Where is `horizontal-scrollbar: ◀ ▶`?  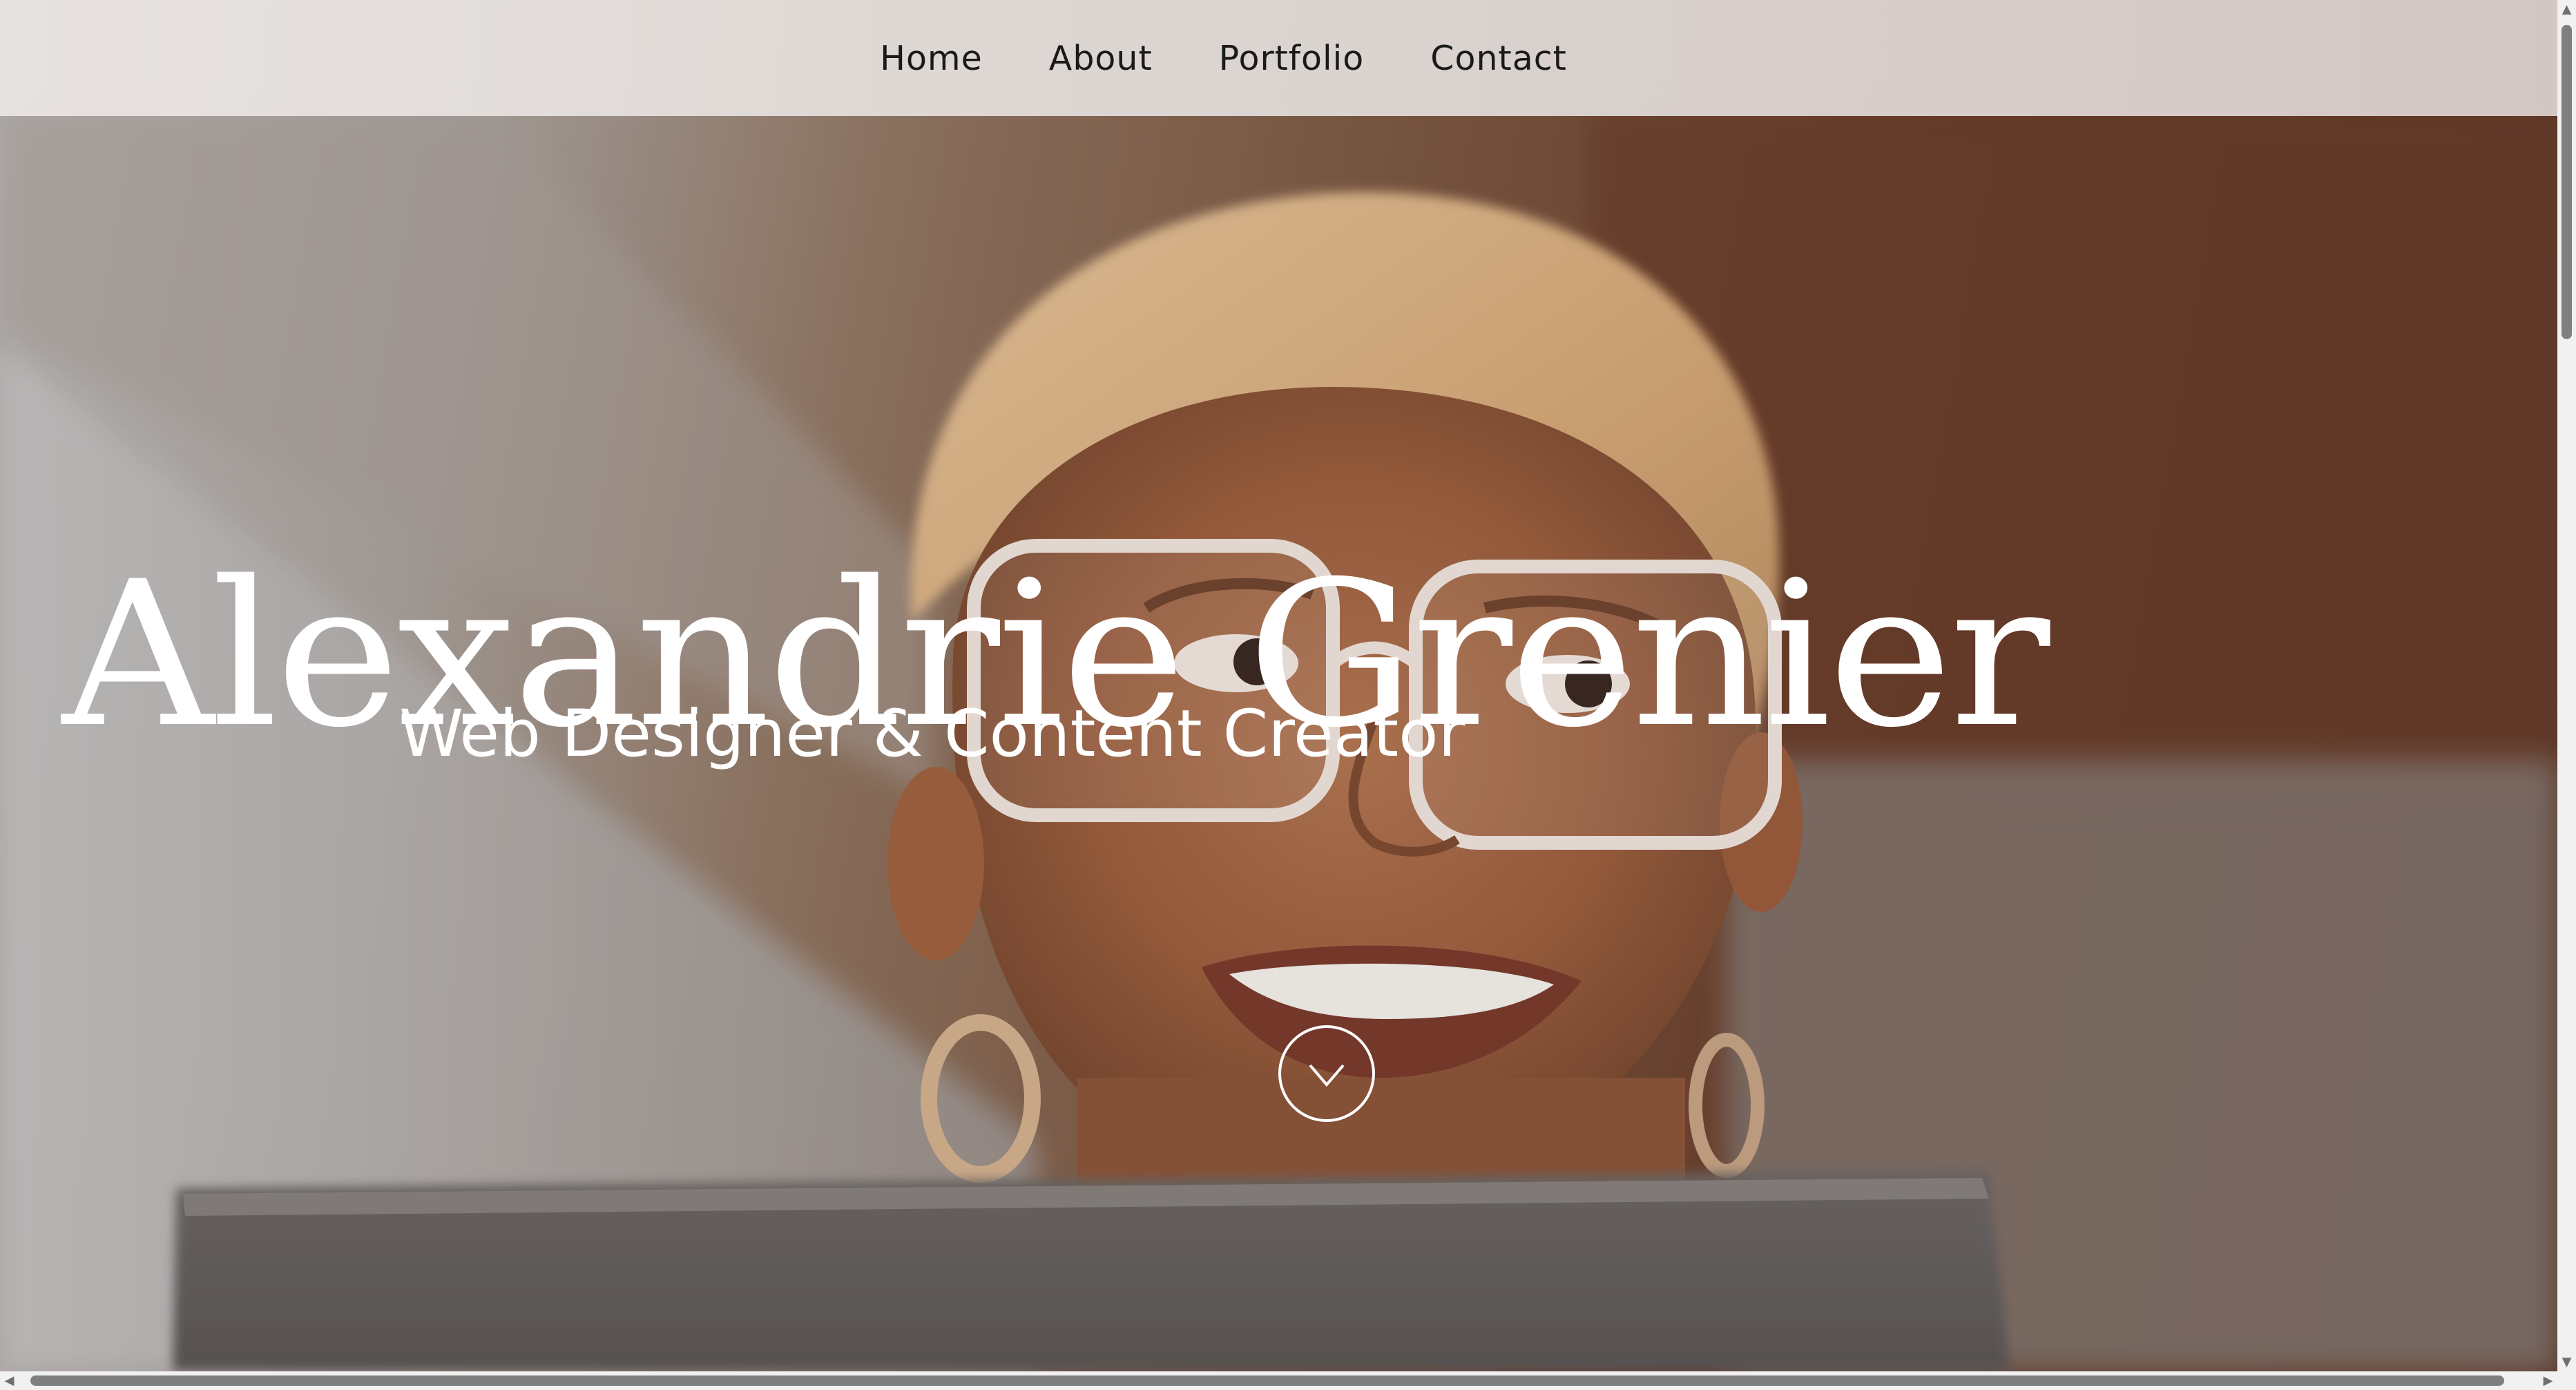
horizontal-scrollbar: ◀ ▶ is located at coordinates (1278, 1380).